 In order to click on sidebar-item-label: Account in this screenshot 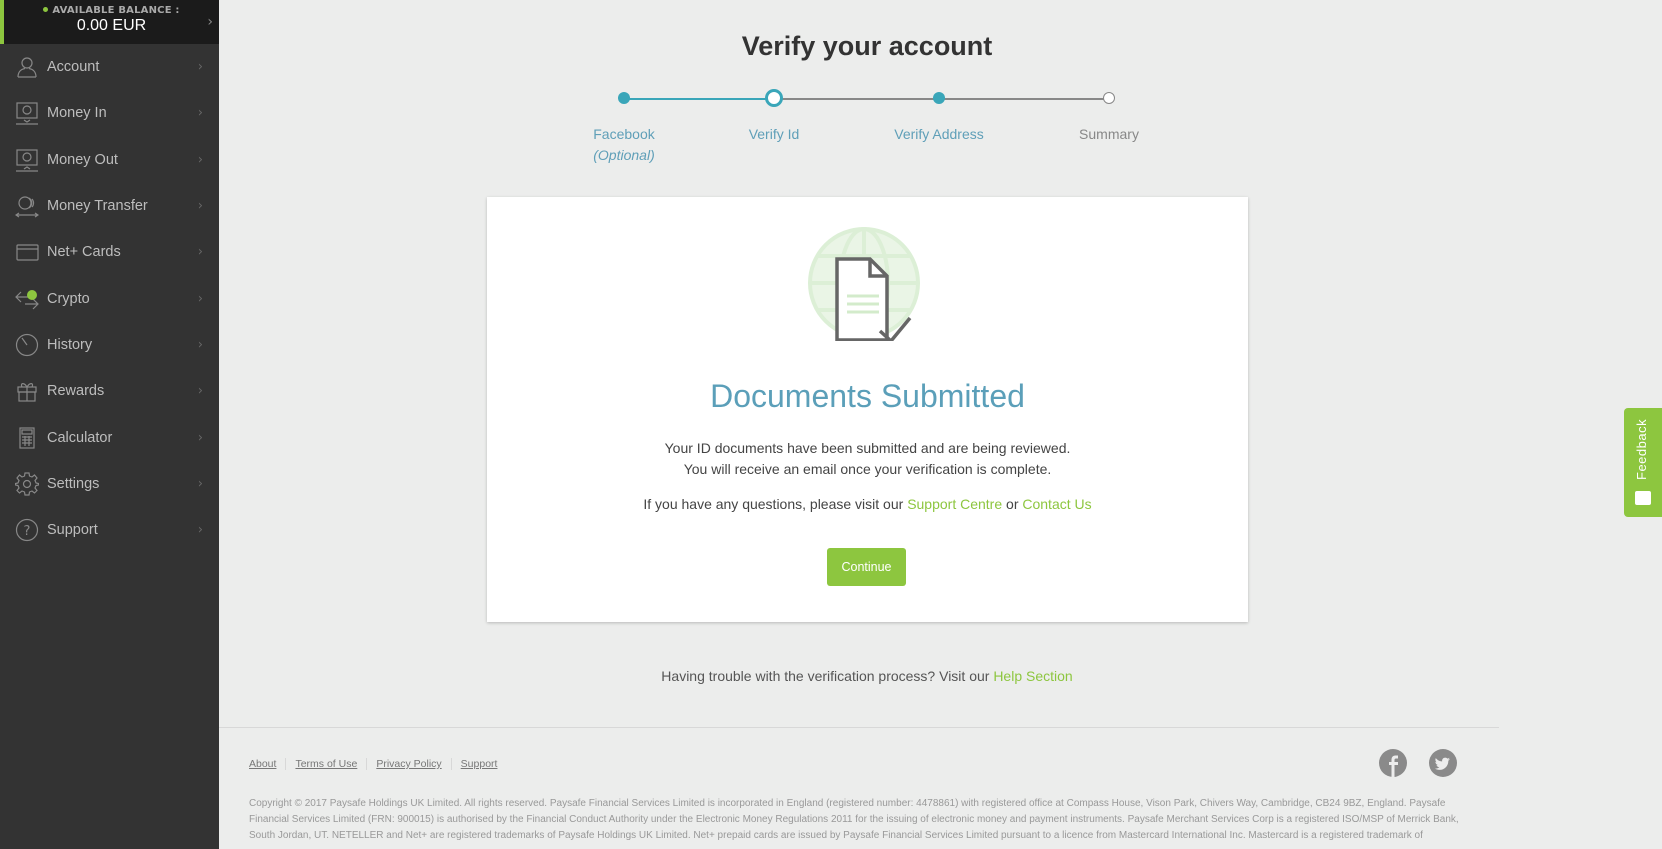, I will do `click(73, 67)`.